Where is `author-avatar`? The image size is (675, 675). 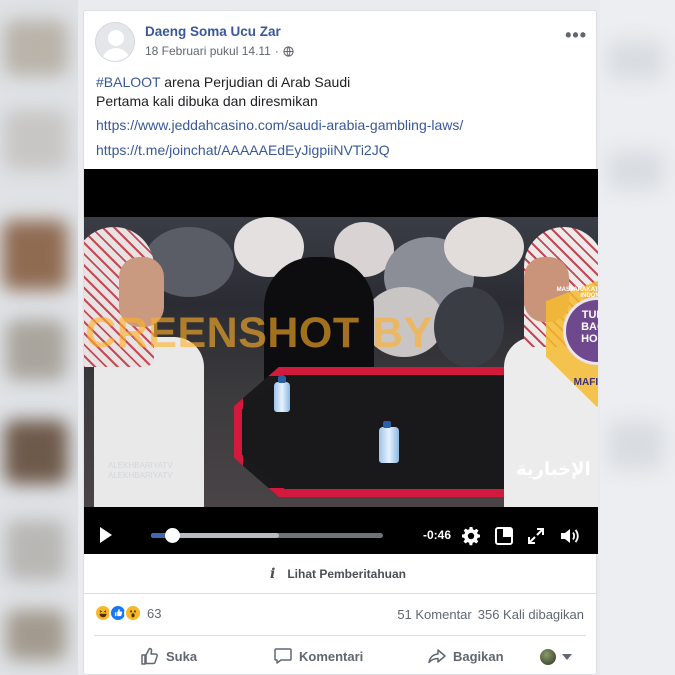 author-avatar is located at coordinates (115, 42).